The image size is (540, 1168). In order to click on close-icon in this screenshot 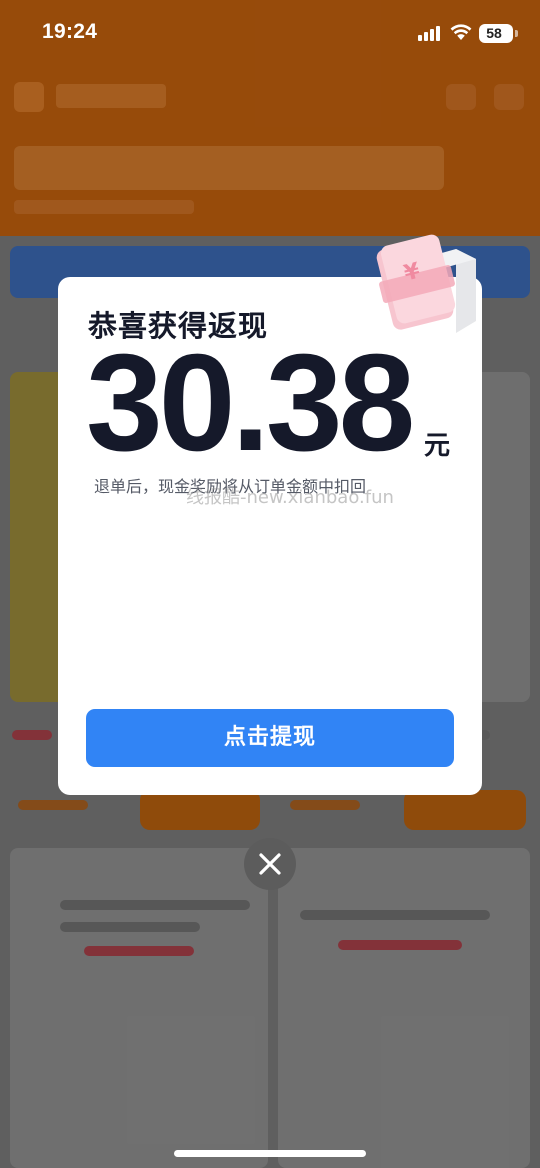, I will do `click(270, 864)`.